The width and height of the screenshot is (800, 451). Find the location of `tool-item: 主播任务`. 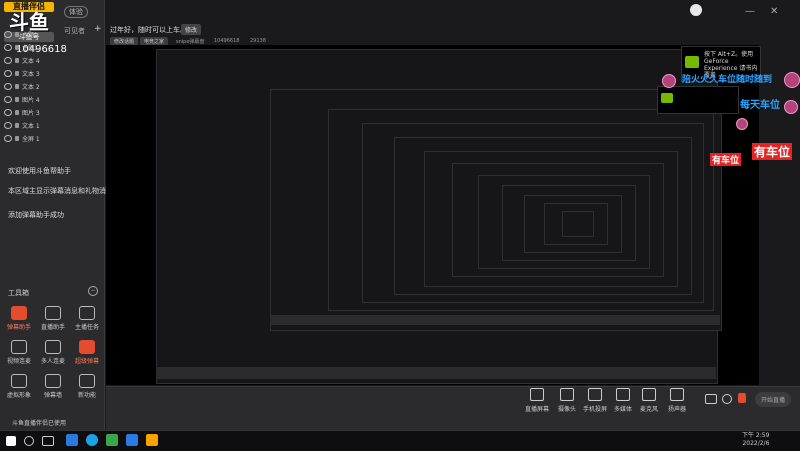

tool-item: 主播任务 is located at coordinates (87, 320).